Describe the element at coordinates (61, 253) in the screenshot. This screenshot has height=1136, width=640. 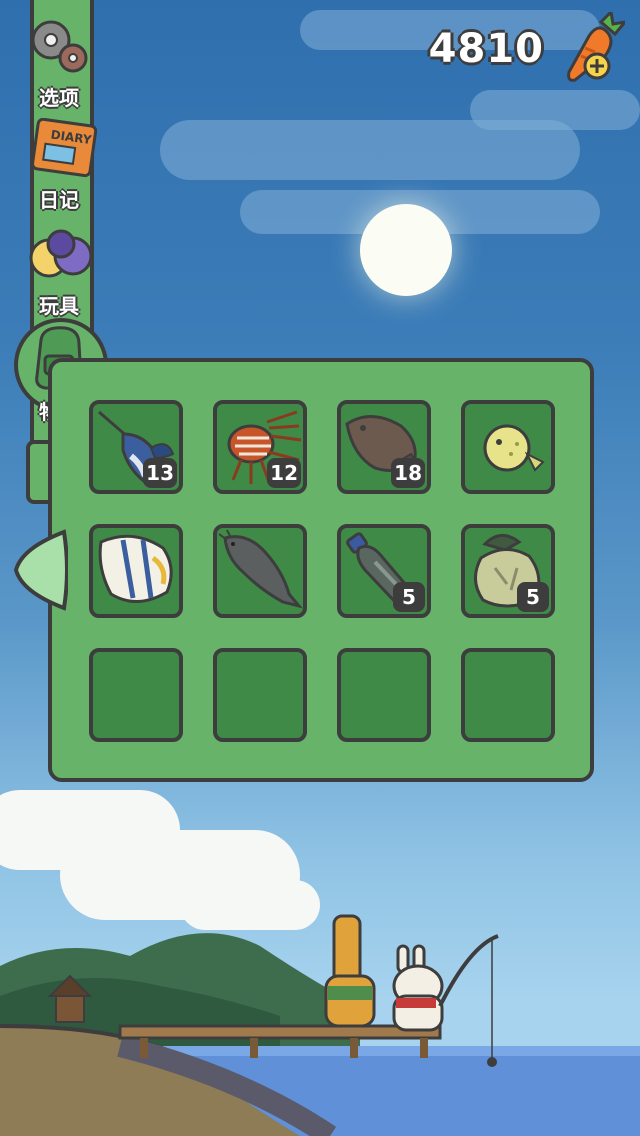
I see `toy-balls-icon` at that location.